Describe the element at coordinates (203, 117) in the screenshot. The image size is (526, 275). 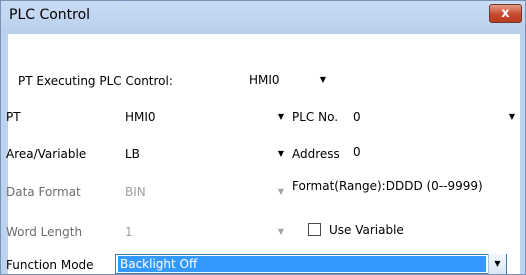
I see `pt-combo: HMI0 ▼` at that location.